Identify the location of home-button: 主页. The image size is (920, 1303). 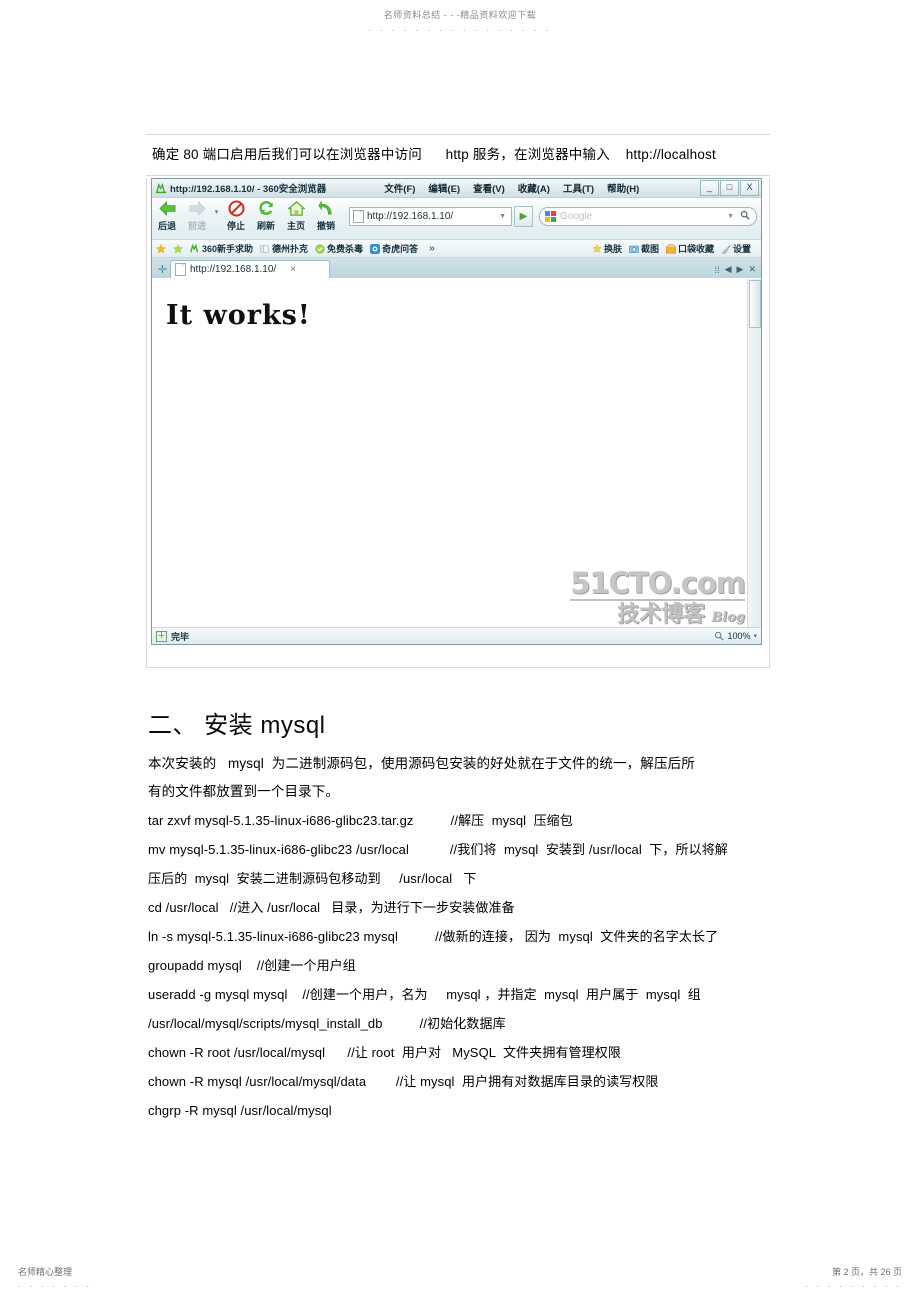
(296, 215).